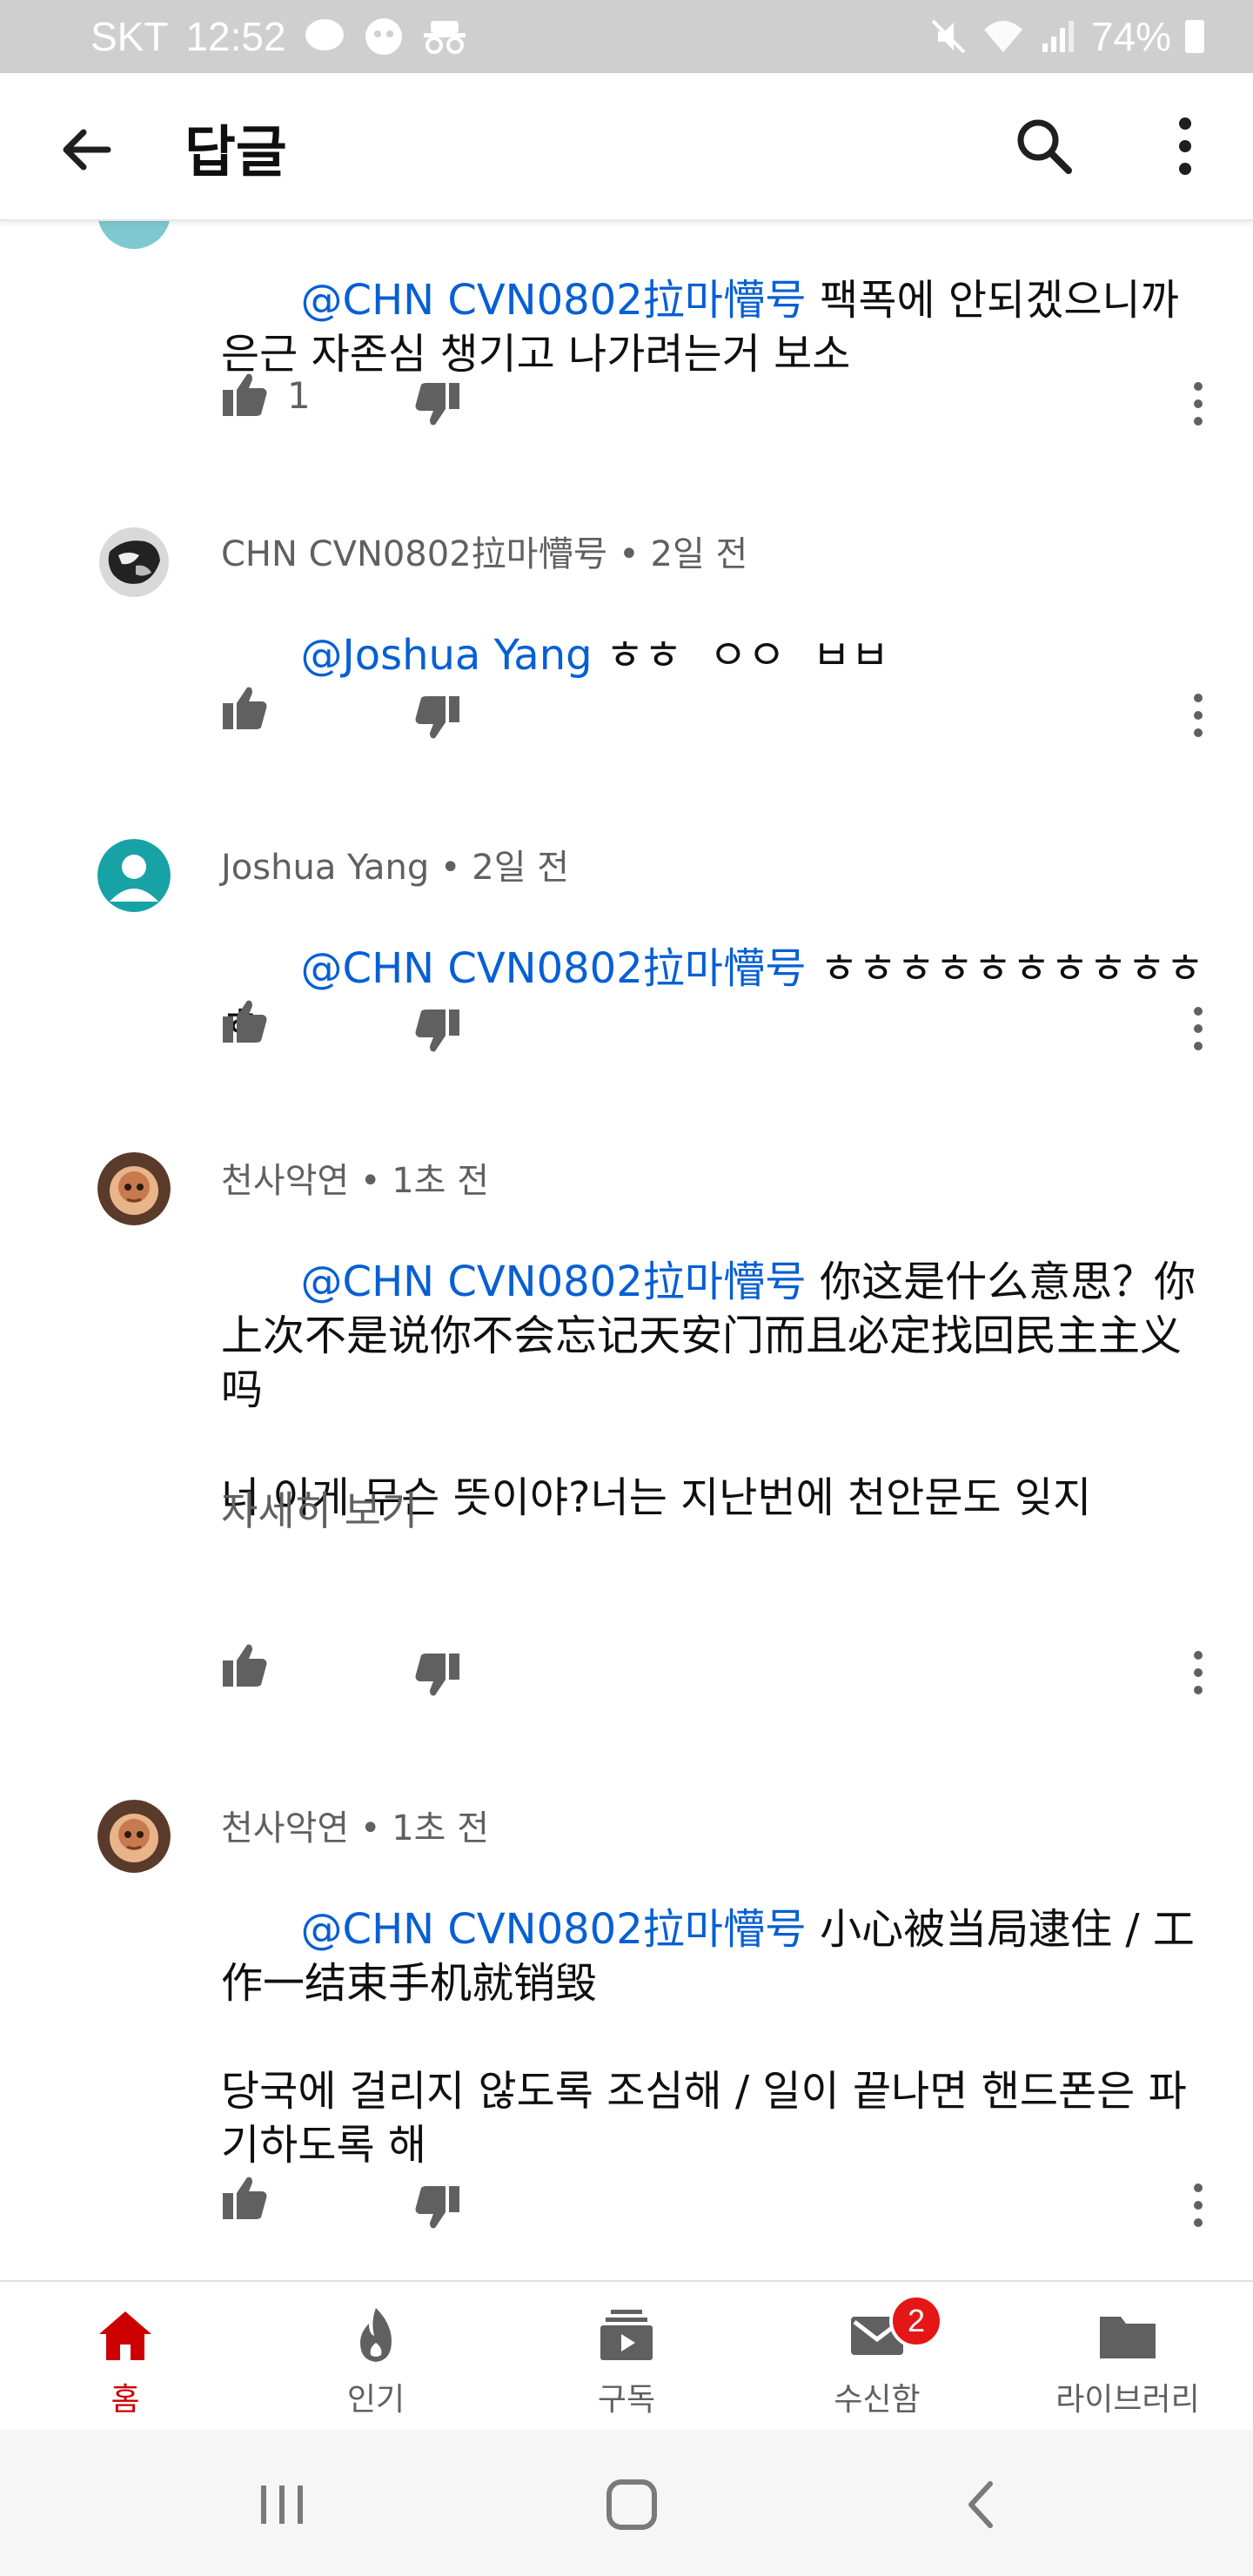 The width and height of the screenshot is (1253, 2576). Describe the element at coordinates (1058, 37) in the screenshot. I see `signal-icon` at that location.